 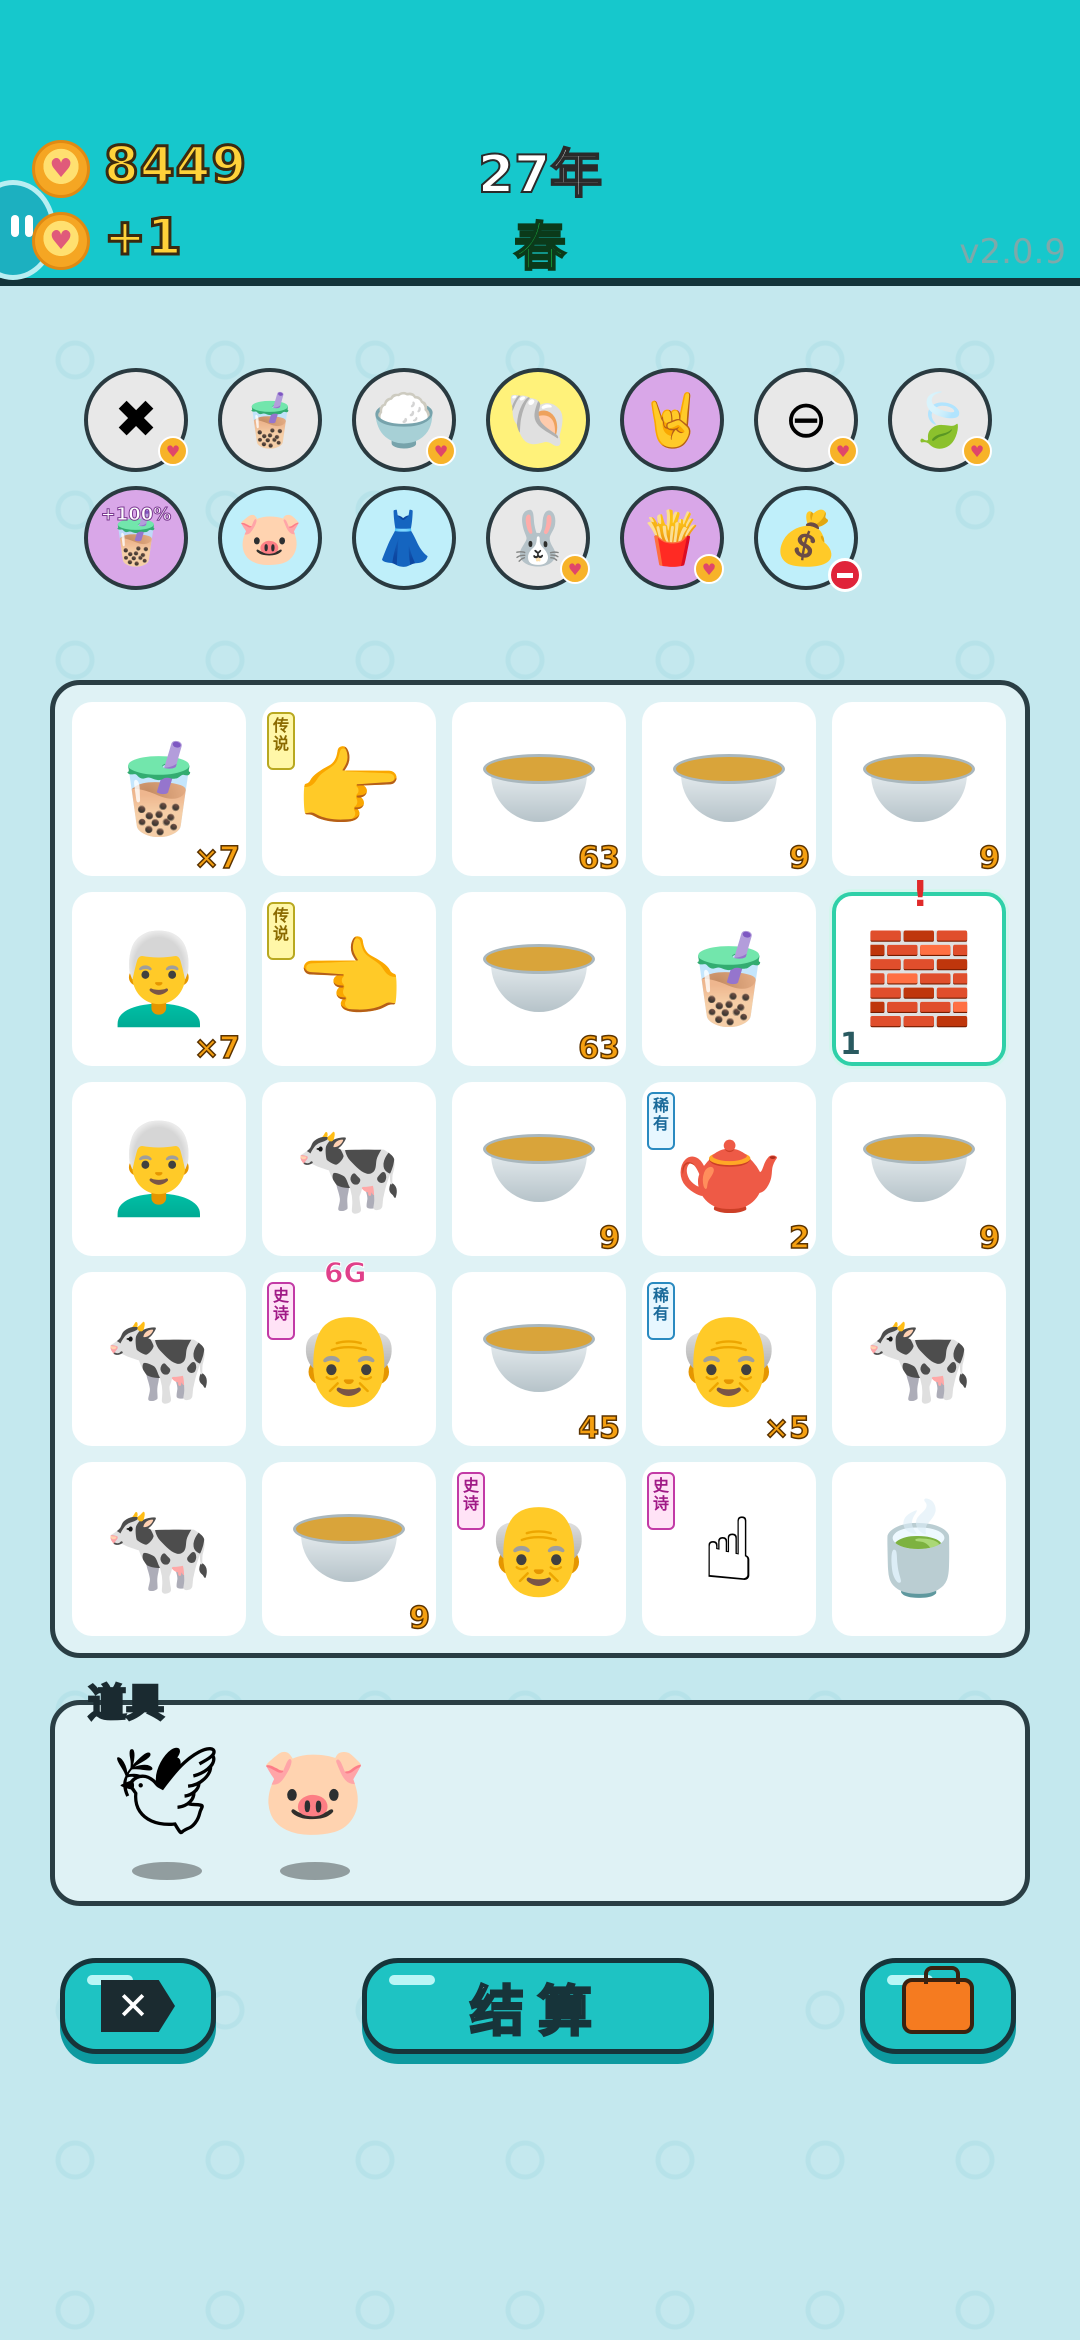 I want to click on rabbit-icon: 🐰 ♥, so click(x=538, y=538).